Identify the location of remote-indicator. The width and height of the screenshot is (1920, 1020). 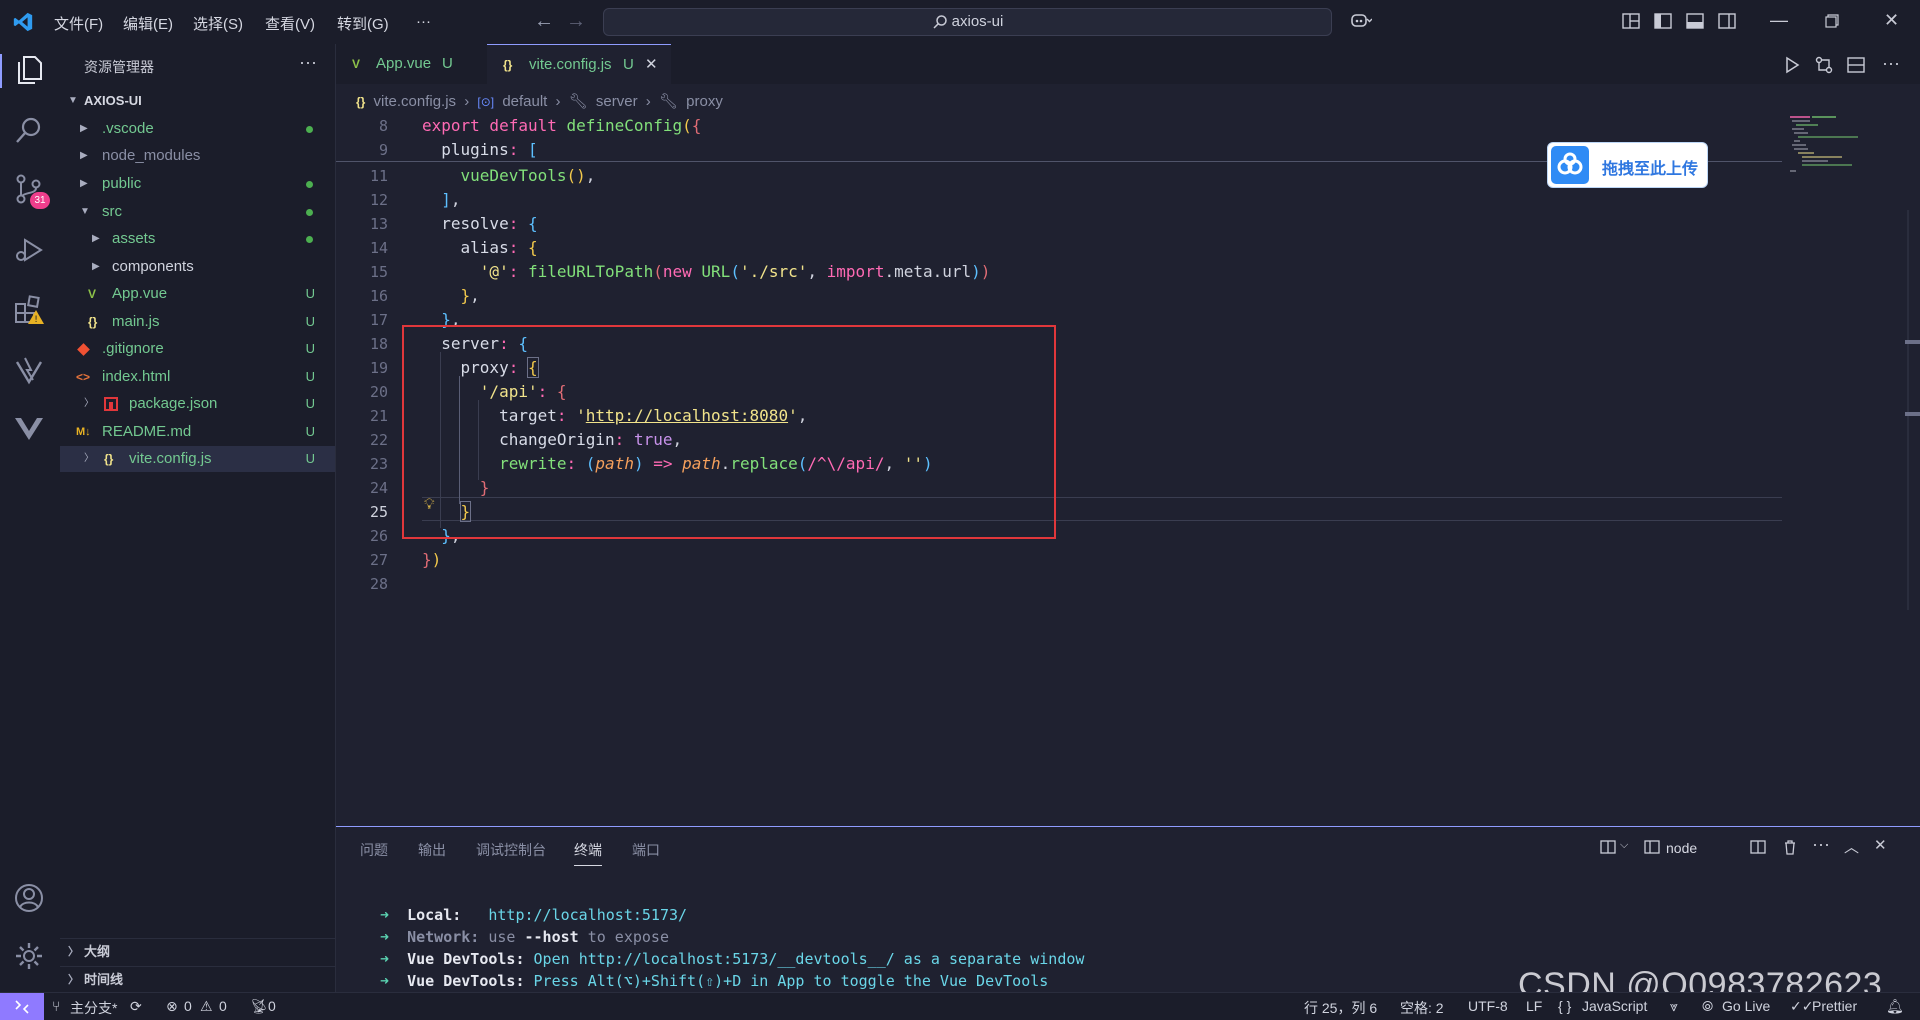
(22, 1006).